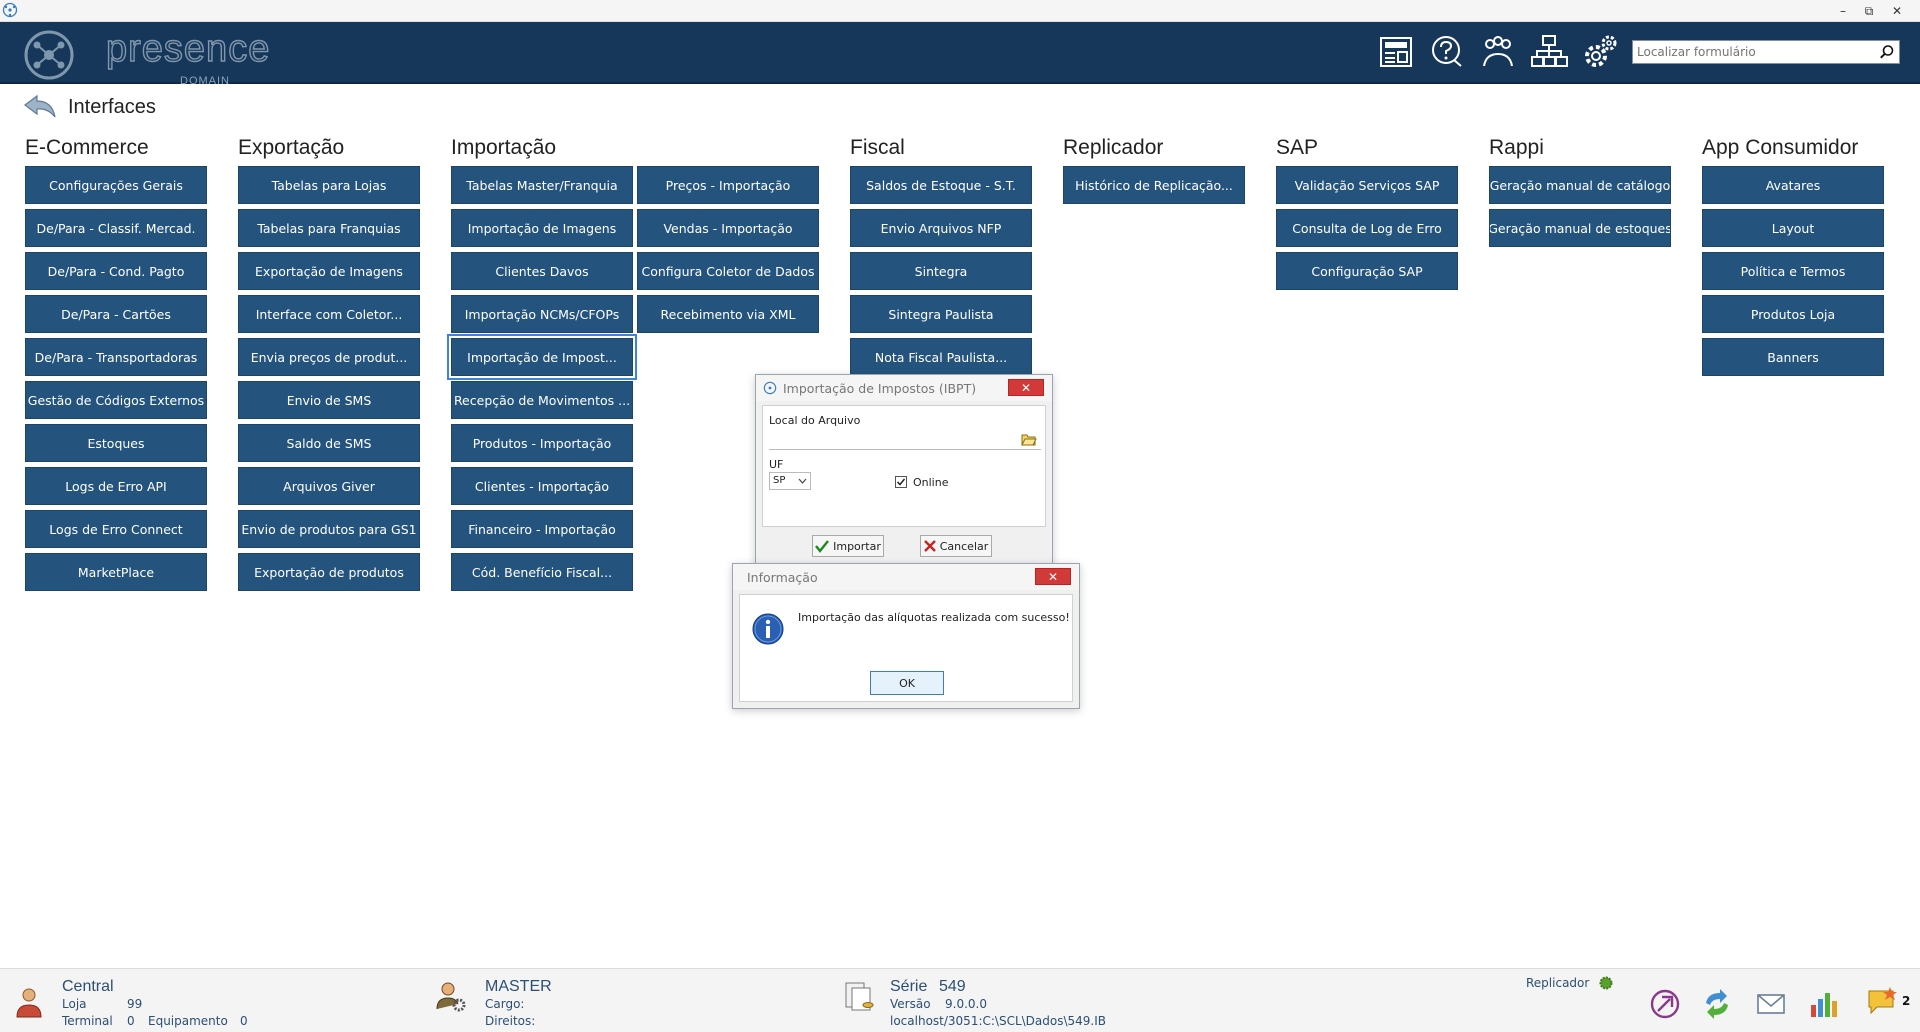  Describe the element at coordinates (116, 228) in the screenshot. I see `tile-de-para-classif-mercad: De/Para - Classif. Mercad.` at that location.